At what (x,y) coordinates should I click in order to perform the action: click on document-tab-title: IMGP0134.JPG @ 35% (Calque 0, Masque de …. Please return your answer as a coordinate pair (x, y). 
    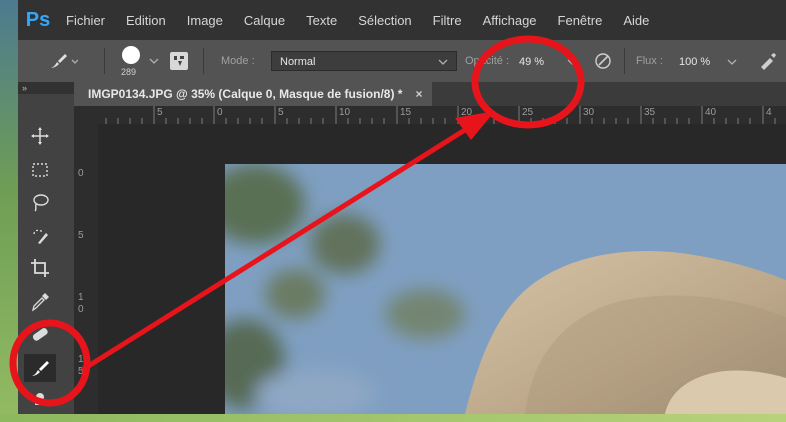
    Looking at the image, I should click on (245, 94).